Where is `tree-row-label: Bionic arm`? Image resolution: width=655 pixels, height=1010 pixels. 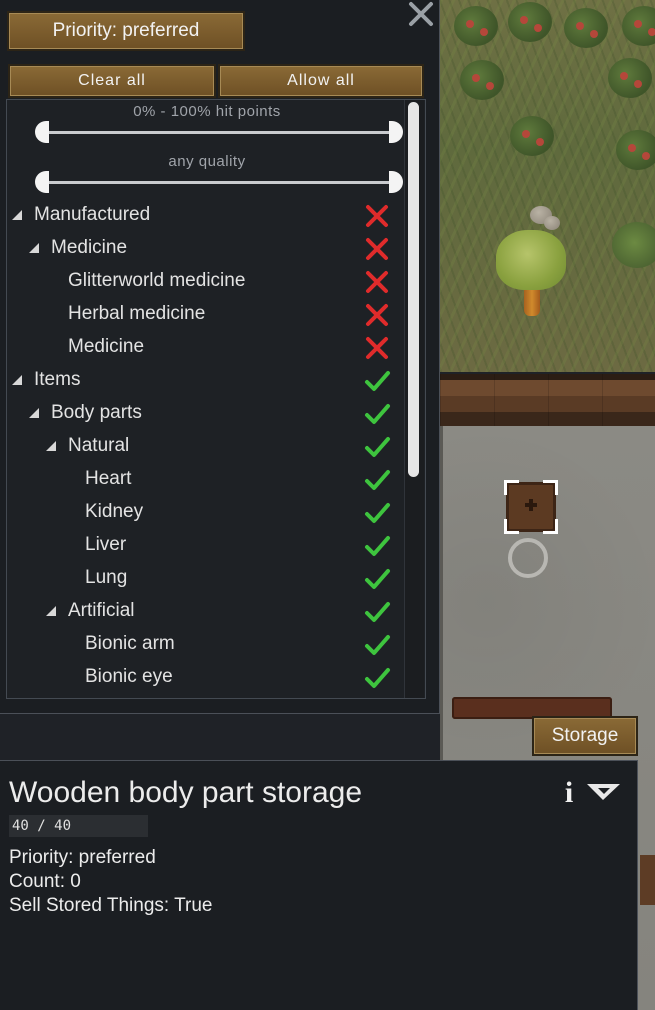
tree-row-label: Bionic arm is located at coordinates (130, 643).